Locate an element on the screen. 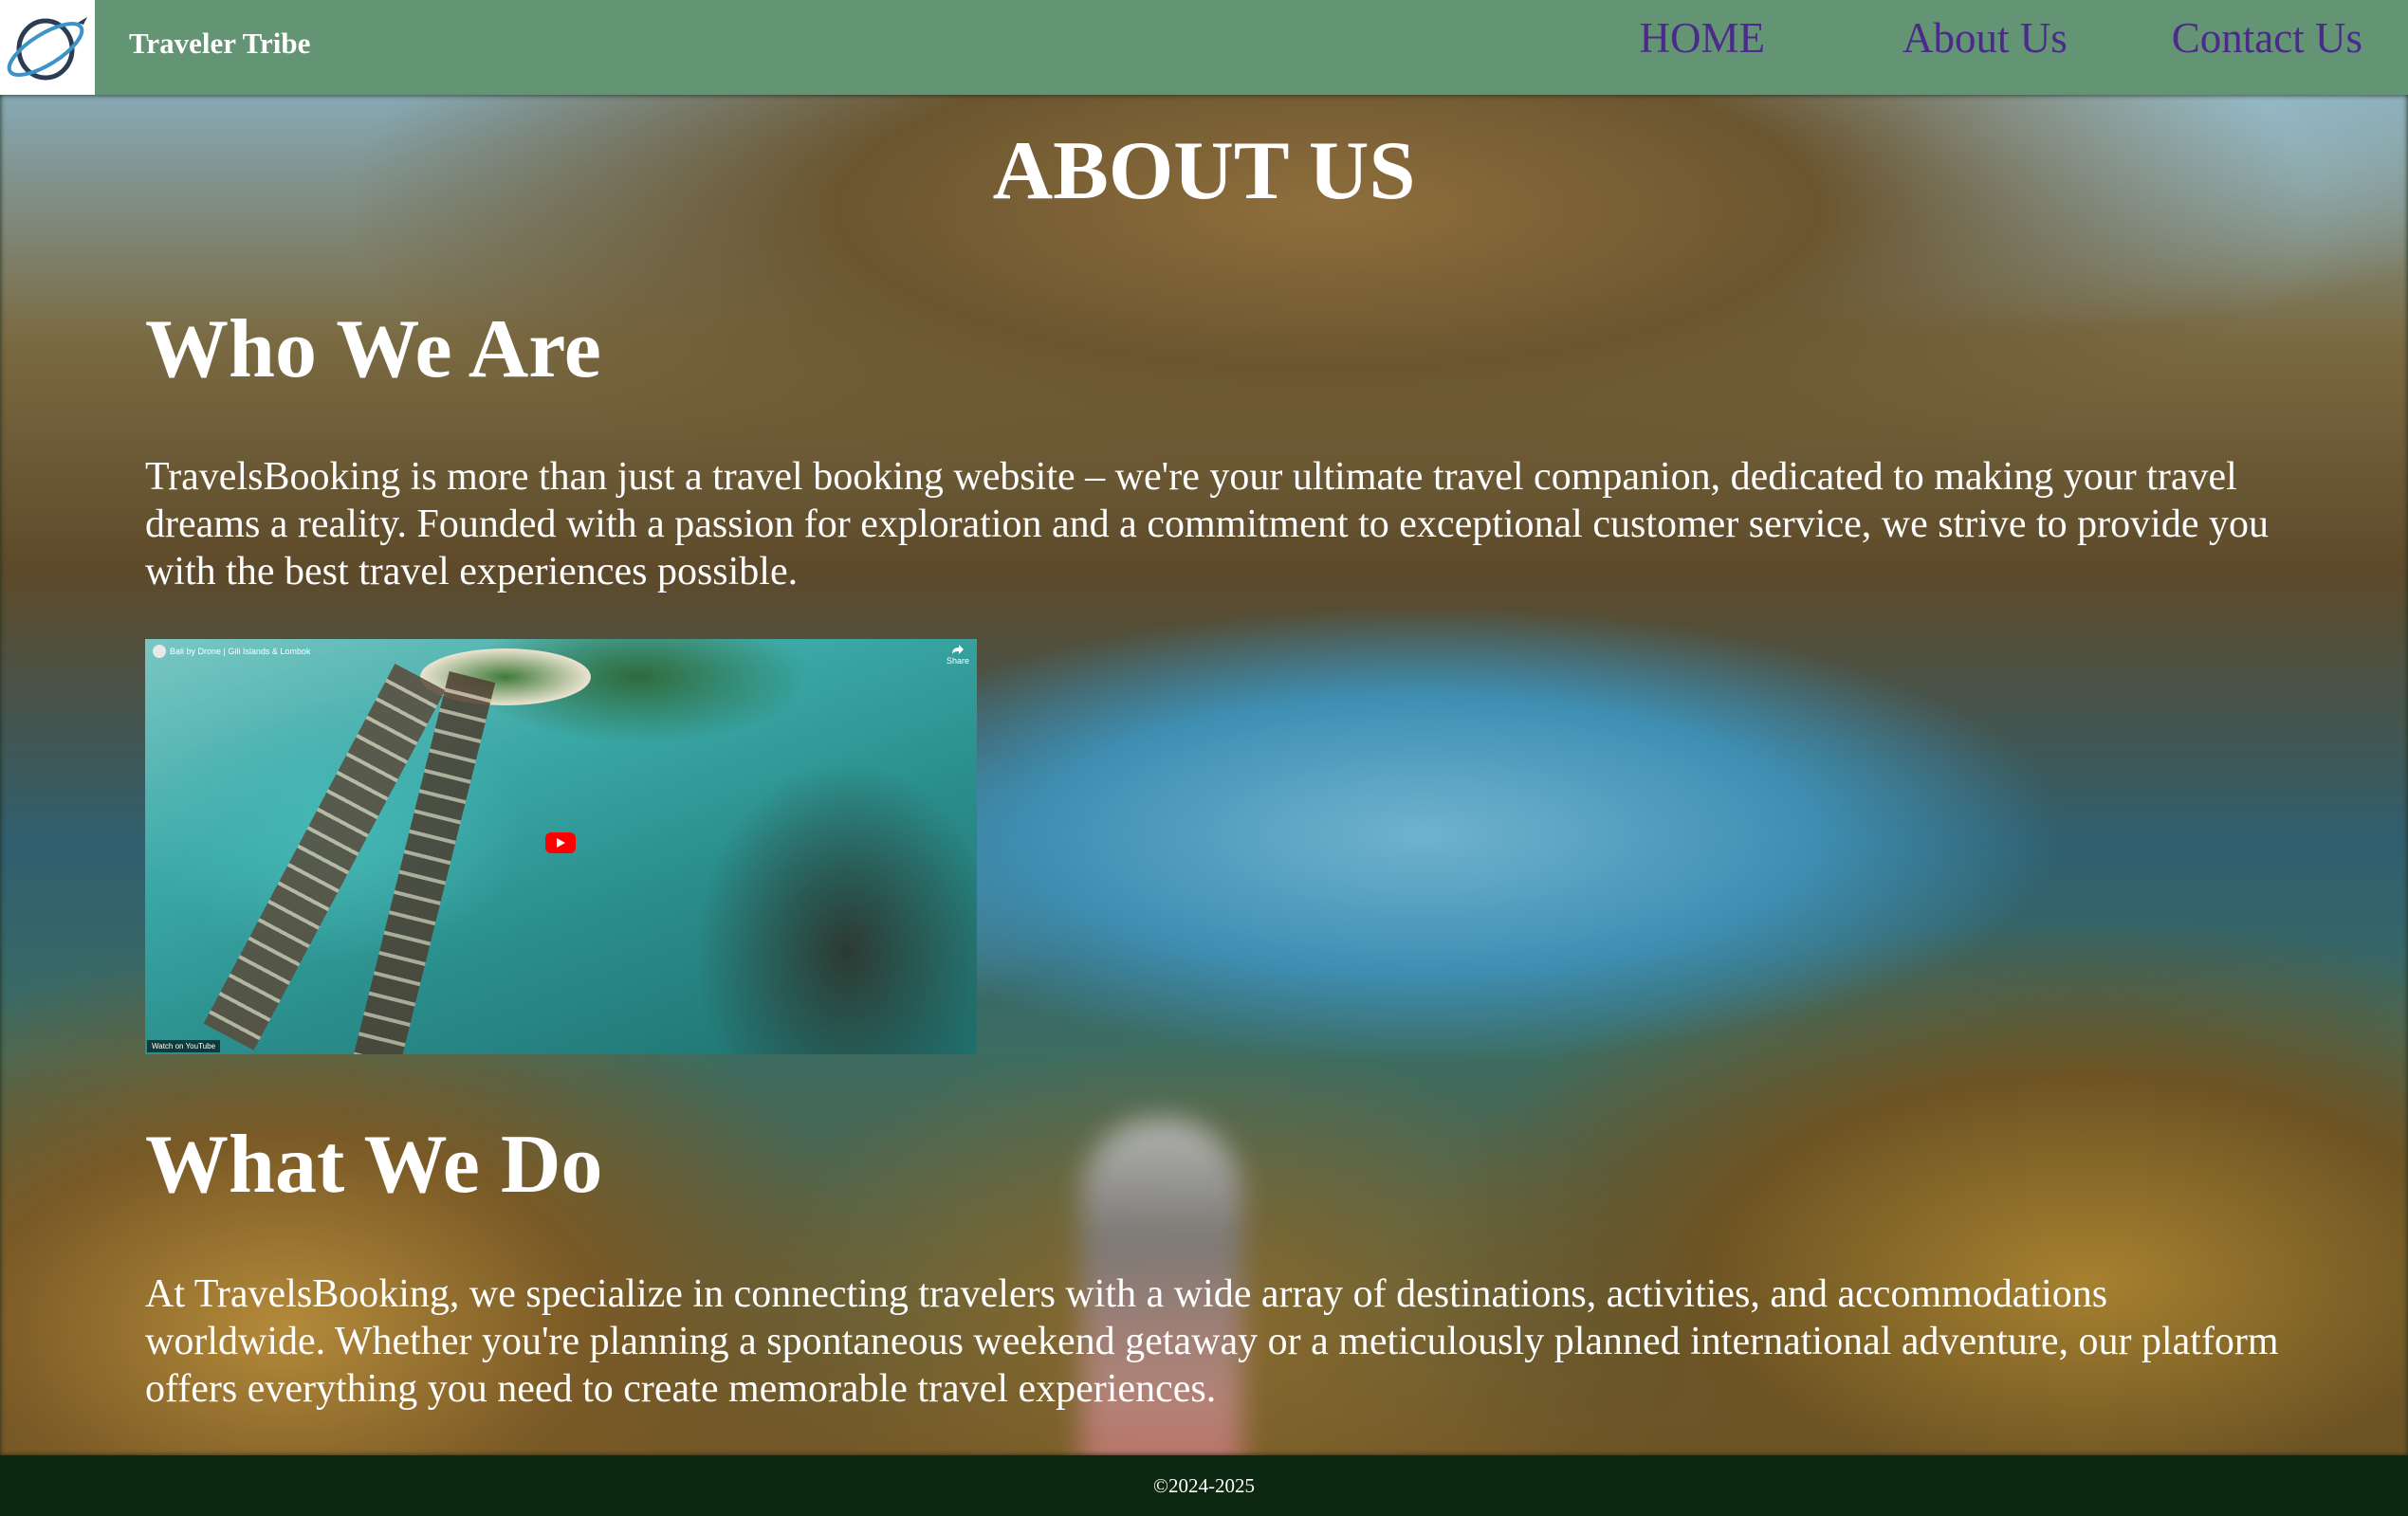 Image resolution: width=2408 pixels, height=1516 pixels. video-share-button: Share is located at coordinates (958, 655).